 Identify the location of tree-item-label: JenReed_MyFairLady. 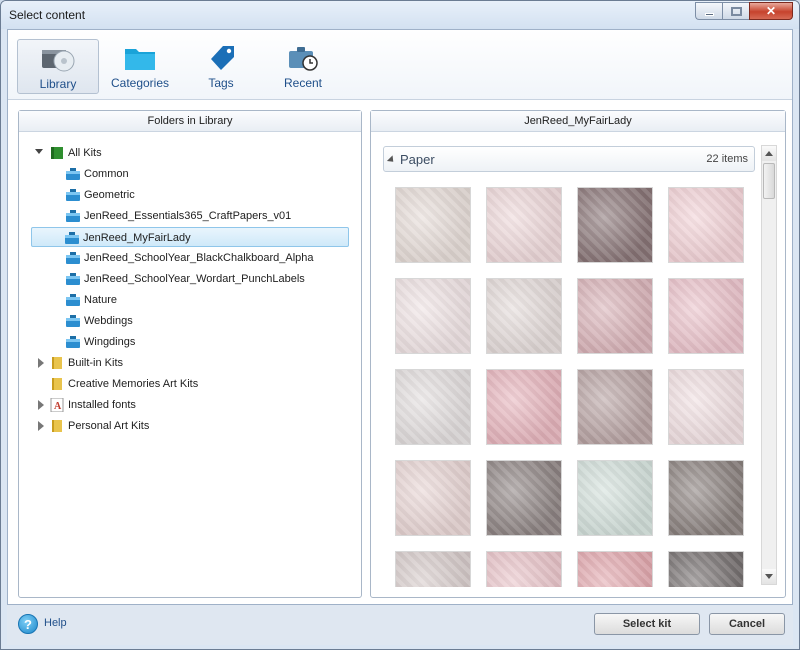
(137, 238).